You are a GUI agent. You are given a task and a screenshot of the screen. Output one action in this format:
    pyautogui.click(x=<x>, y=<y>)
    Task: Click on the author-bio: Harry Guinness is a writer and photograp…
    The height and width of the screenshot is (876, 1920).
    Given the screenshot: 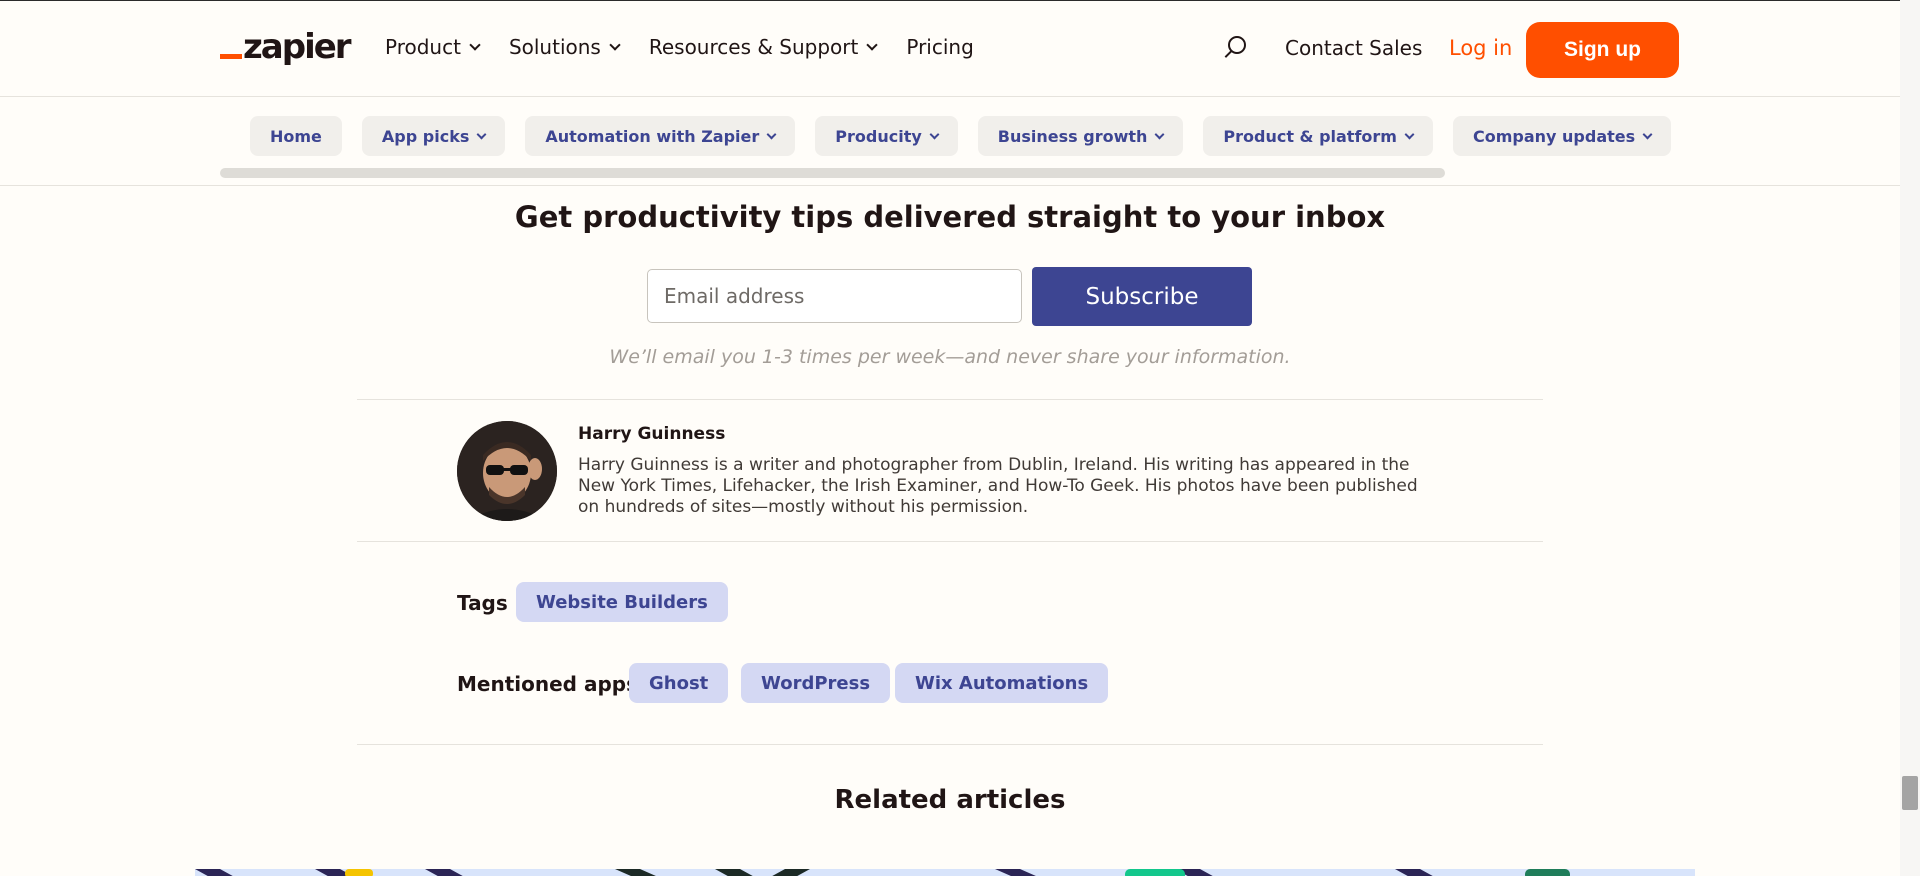 What is the action you would take?
    pyautogui.click(x=998, y=486)
    